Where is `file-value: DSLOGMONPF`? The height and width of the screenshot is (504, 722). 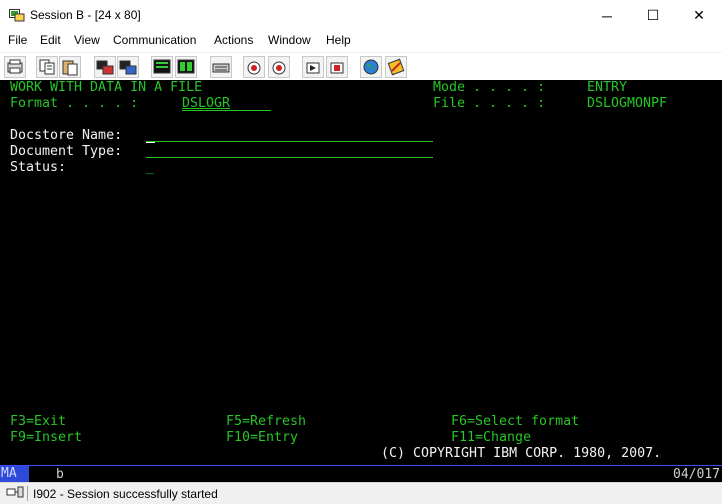
file-value: DSLOGMONPF is located at coordinates (627, 103).